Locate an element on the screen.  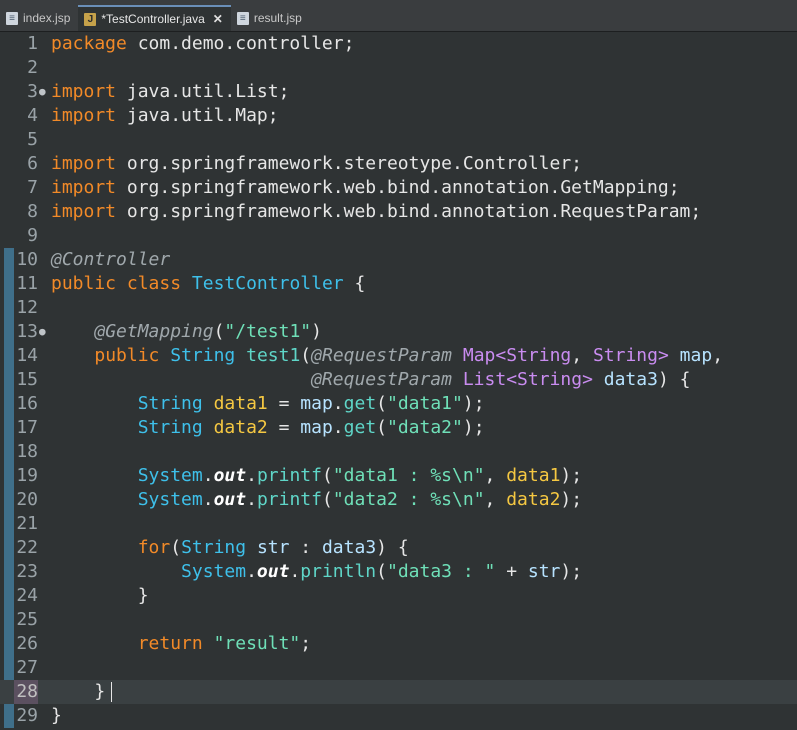
code-line: 18 is located at coordinates (398, 452).